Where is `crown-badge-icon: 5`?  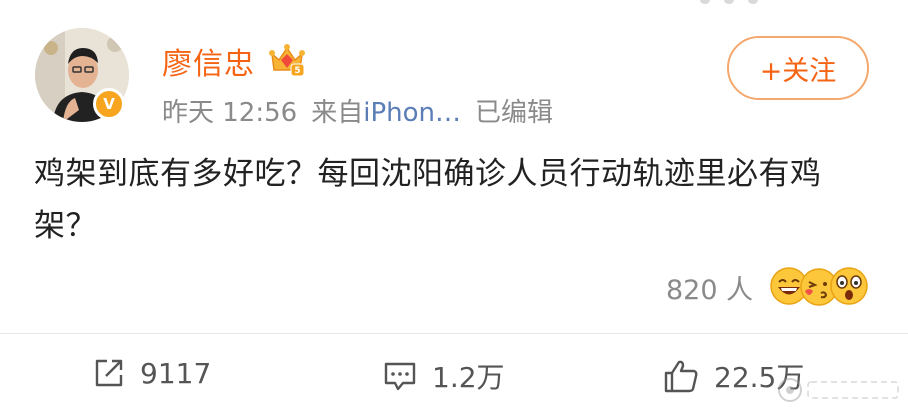
crown-badge-icon: 5 is located at coordinates (287, 59).